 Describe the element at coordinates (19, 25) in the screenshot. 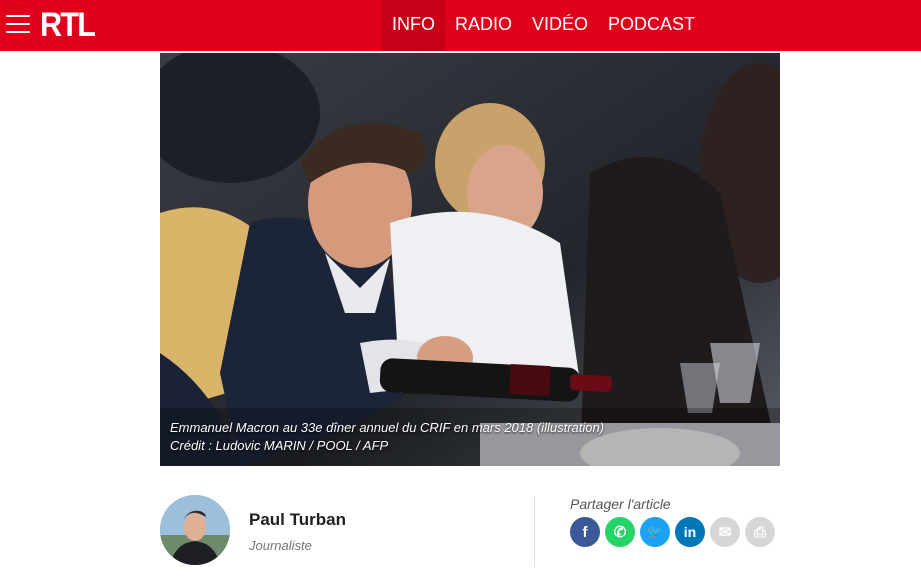

I see `hamburger-icon` at that location.